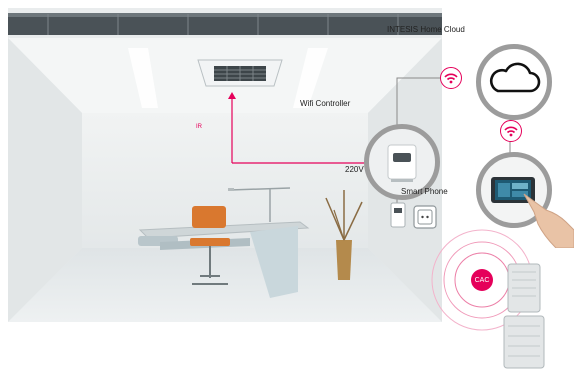 The image size is (574, 377). What do you see at coordinates (515, 77) in the screenshot?
I see `cloud-icon` at bounding box center [515, 77].